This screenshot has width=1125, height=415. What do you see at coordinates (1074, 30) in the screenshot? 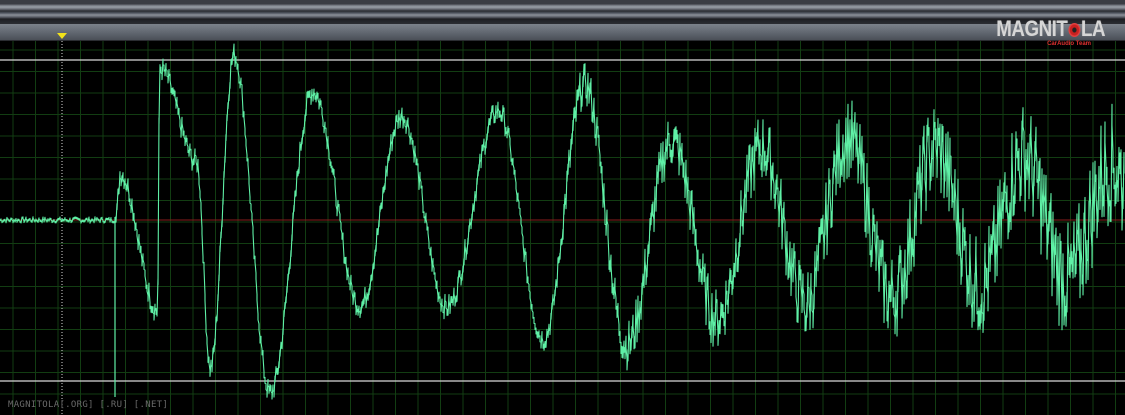
I see `speaker-icon` at bounding box center [1074, 30].